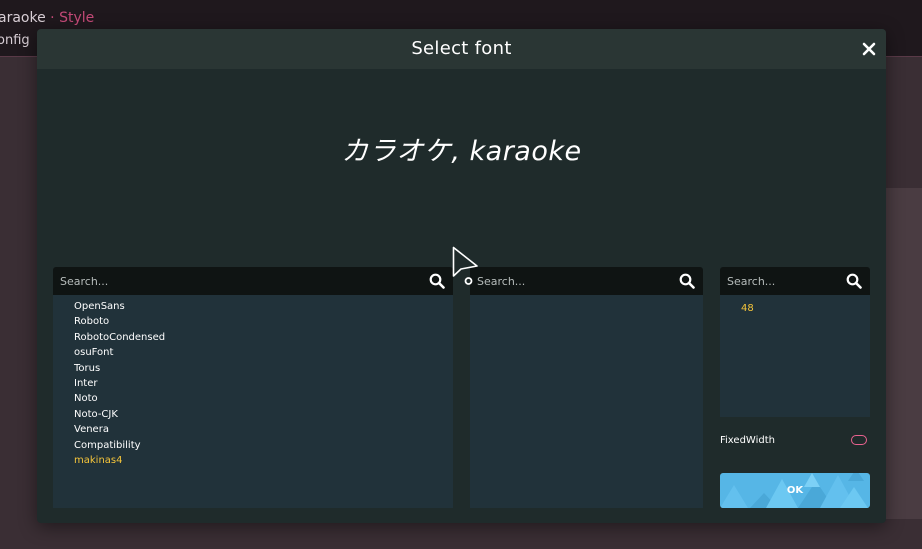 The image size is (922, 549). Describe the element at coordinates (15, 40) in the screenshot. I see `background-config-label: onfig` at that location.